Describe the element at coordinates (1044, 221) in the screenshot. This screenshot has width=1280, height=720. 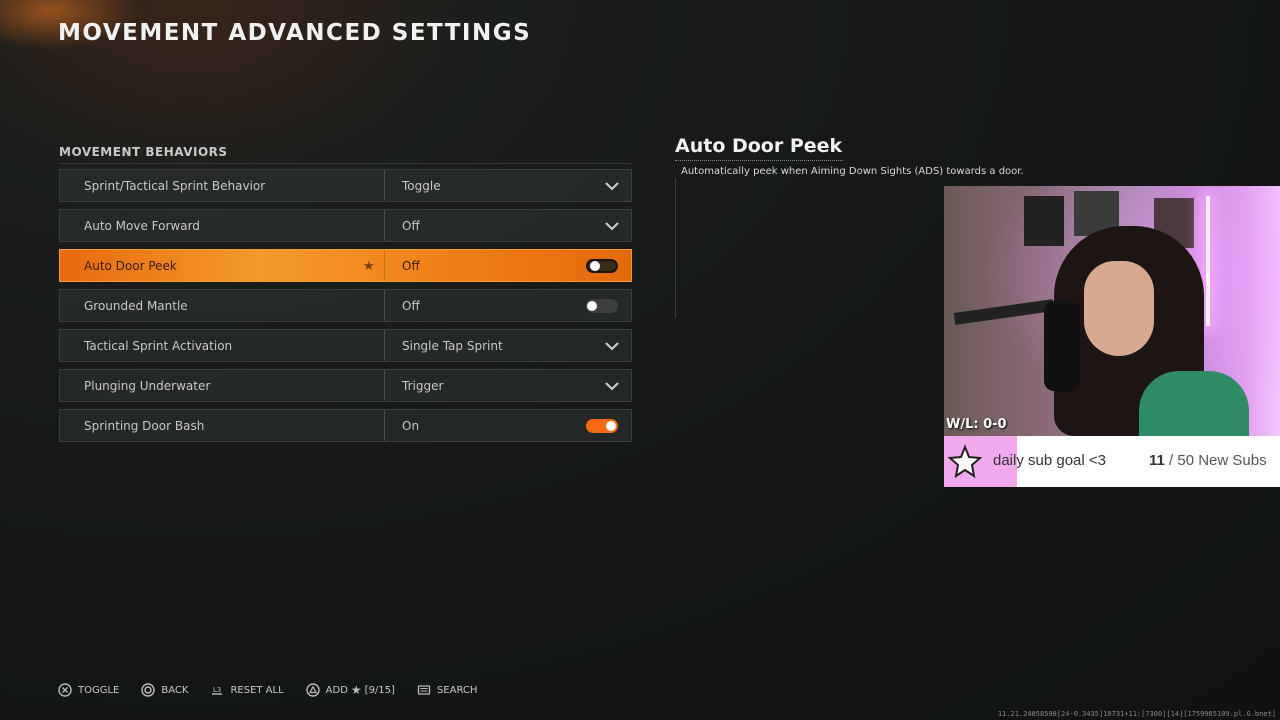
I see `wall-frame` at that location.